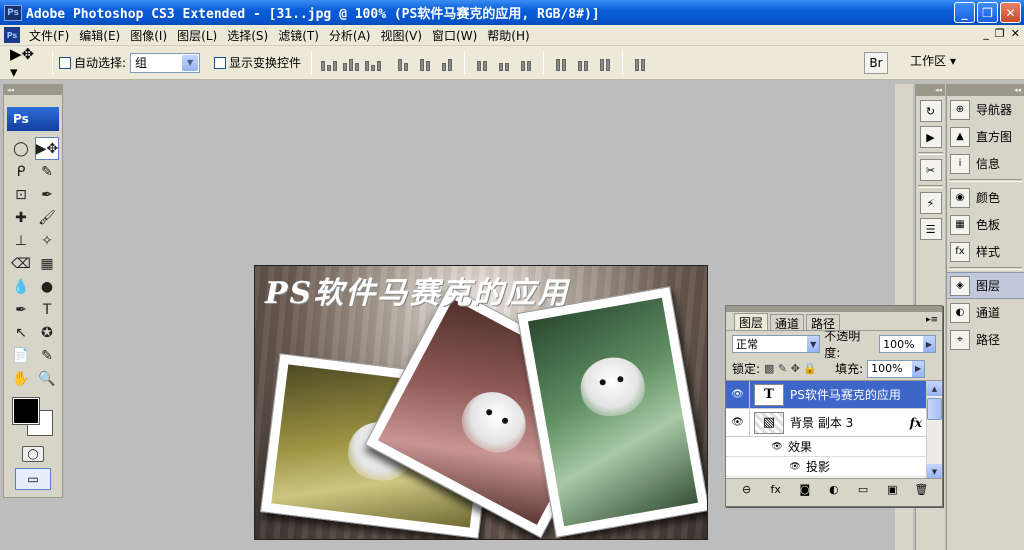 This screenshot has width=1024, height=550. I want to click on tools-panel-collapse: ◂◂, so click(33, 90).